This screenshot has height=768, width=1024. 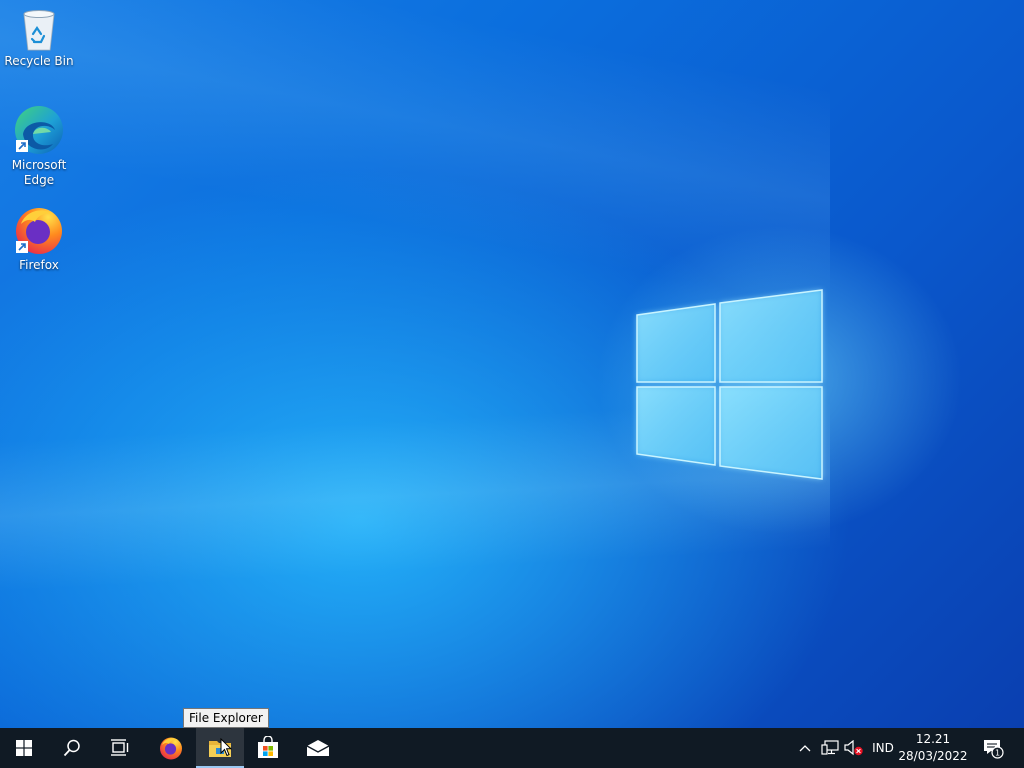 What do you see at coordinates (39, 172) in the screenshot?
I see `desktop-icon-label: Microsoft Edge` at bounding box center [39, 172].